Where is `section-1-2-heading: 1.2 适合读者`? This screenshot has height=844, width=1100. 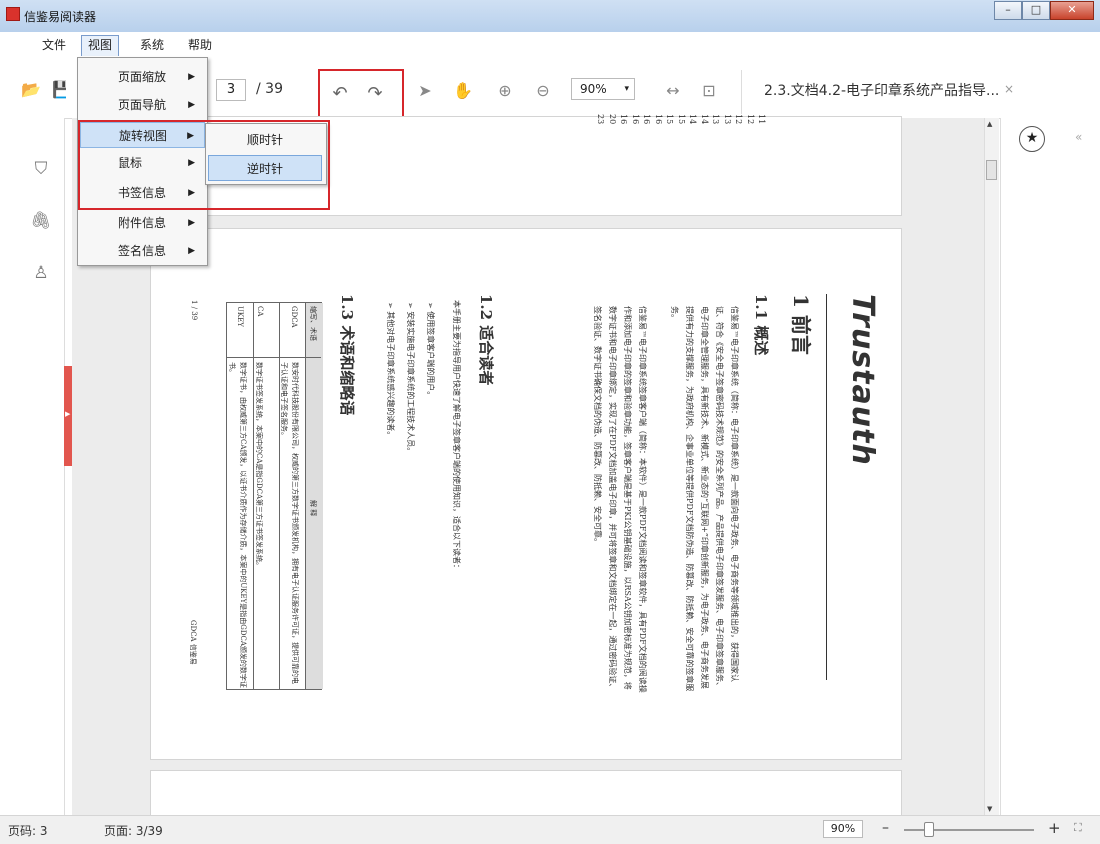
section-1-2-heading: 1.2 适合读者 is located at coordinates (486, 340).